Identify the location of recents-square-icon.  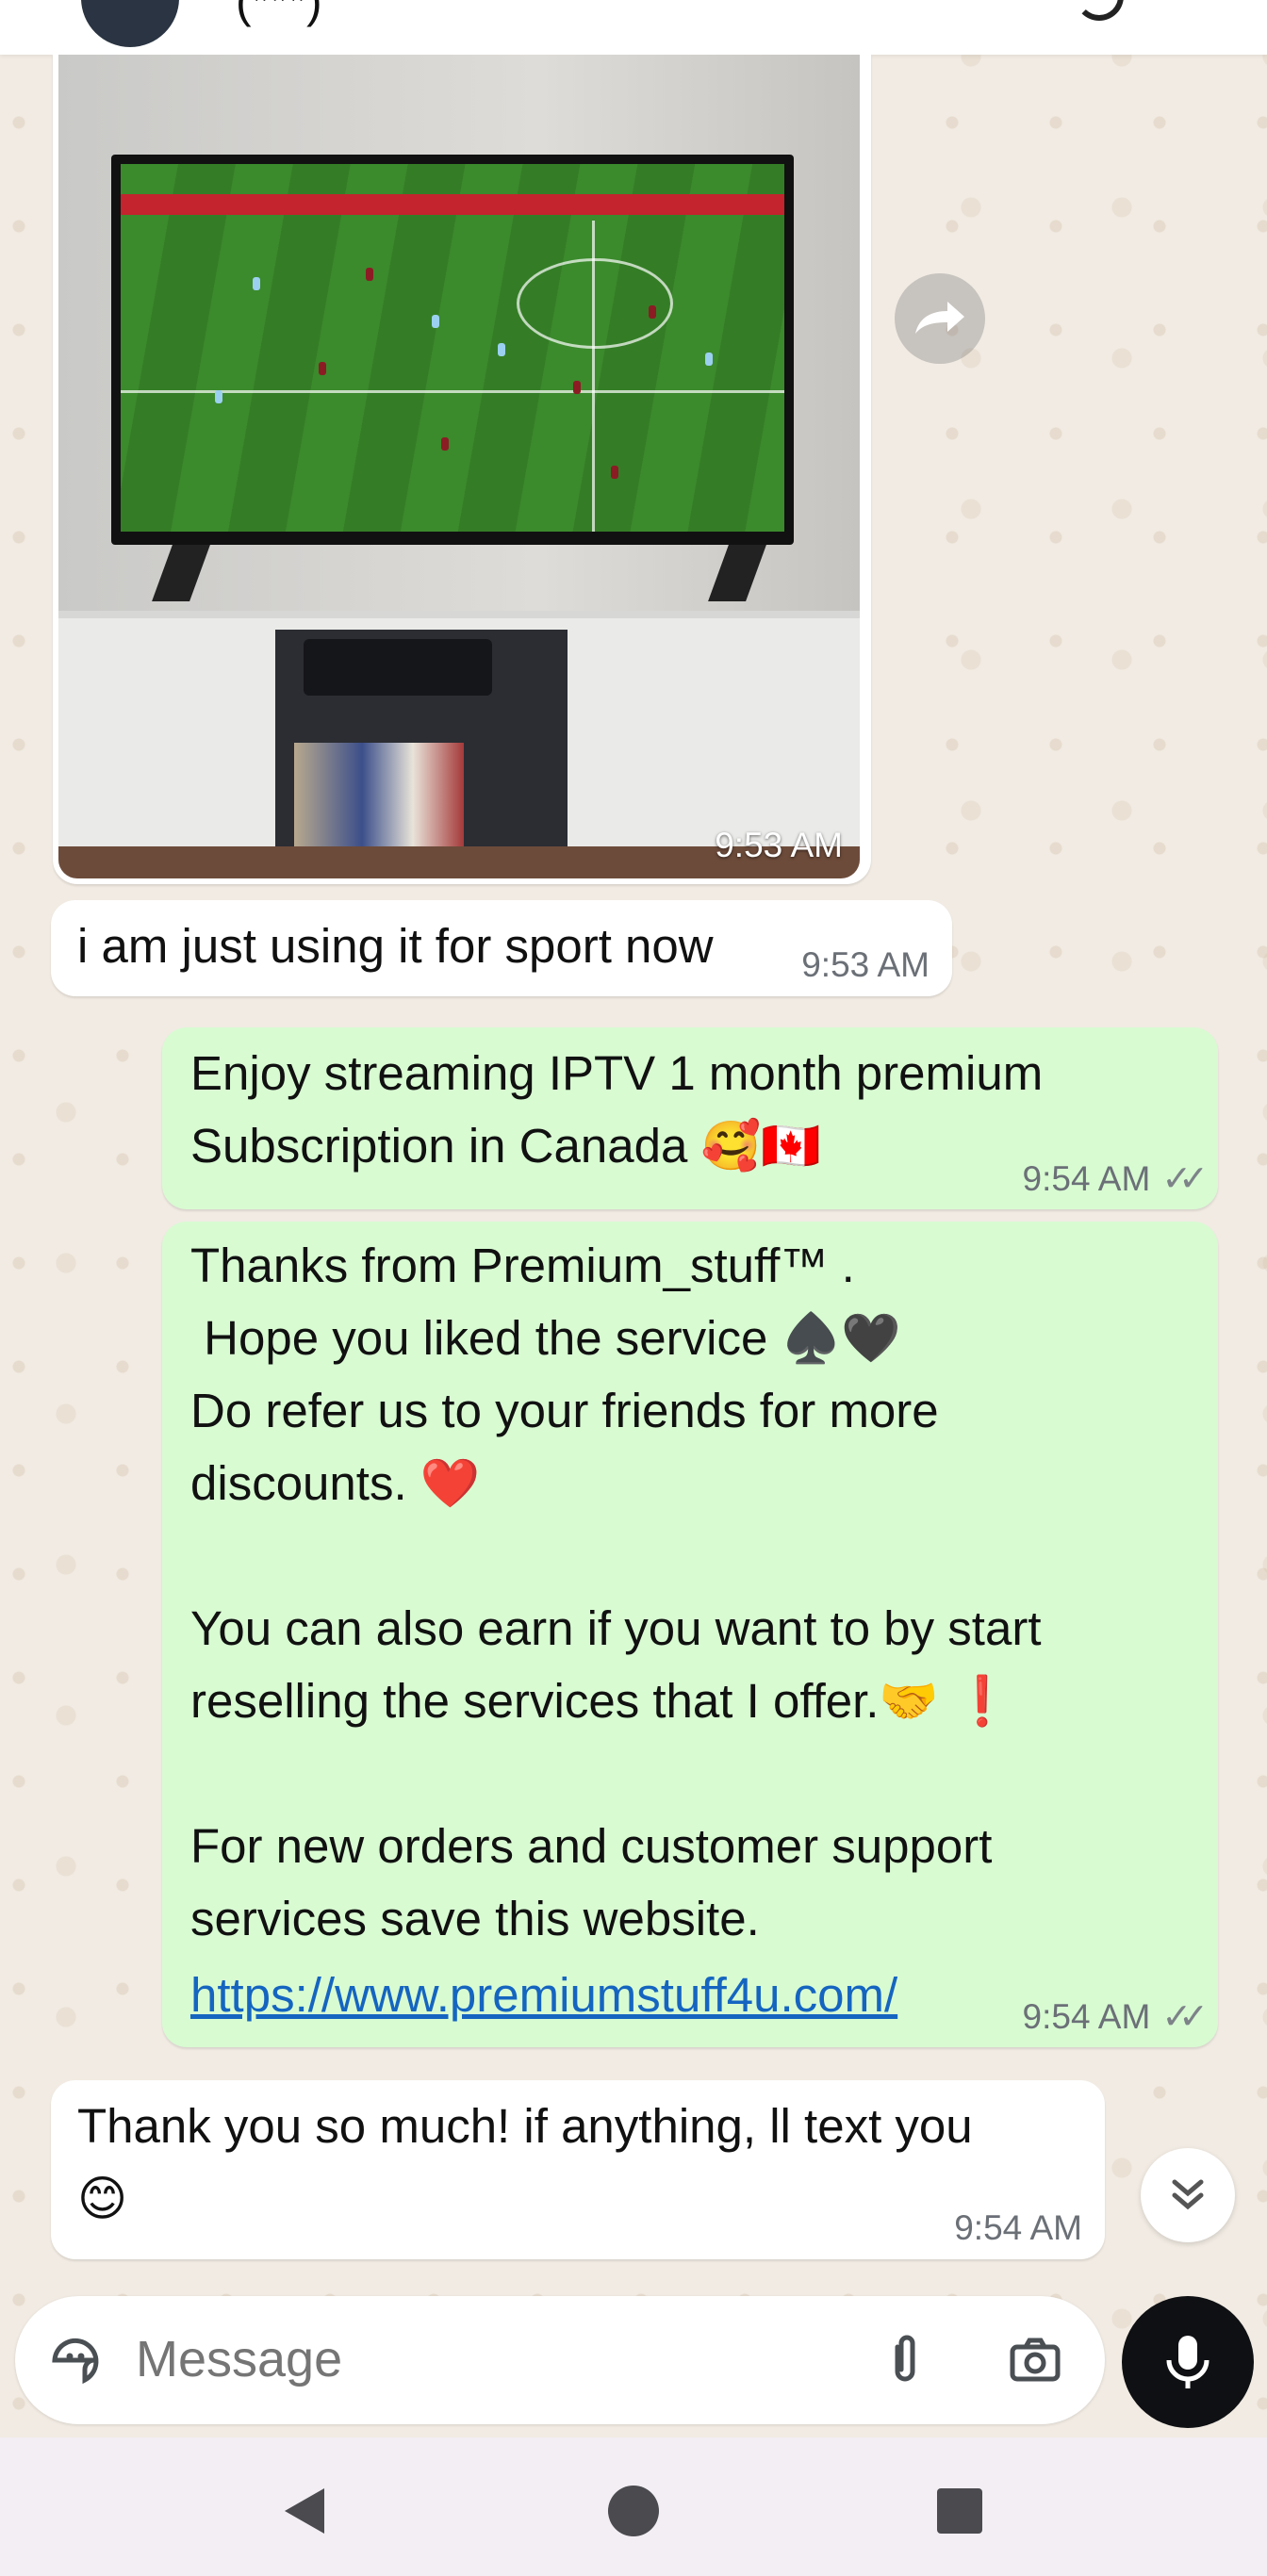
(959, 2511).